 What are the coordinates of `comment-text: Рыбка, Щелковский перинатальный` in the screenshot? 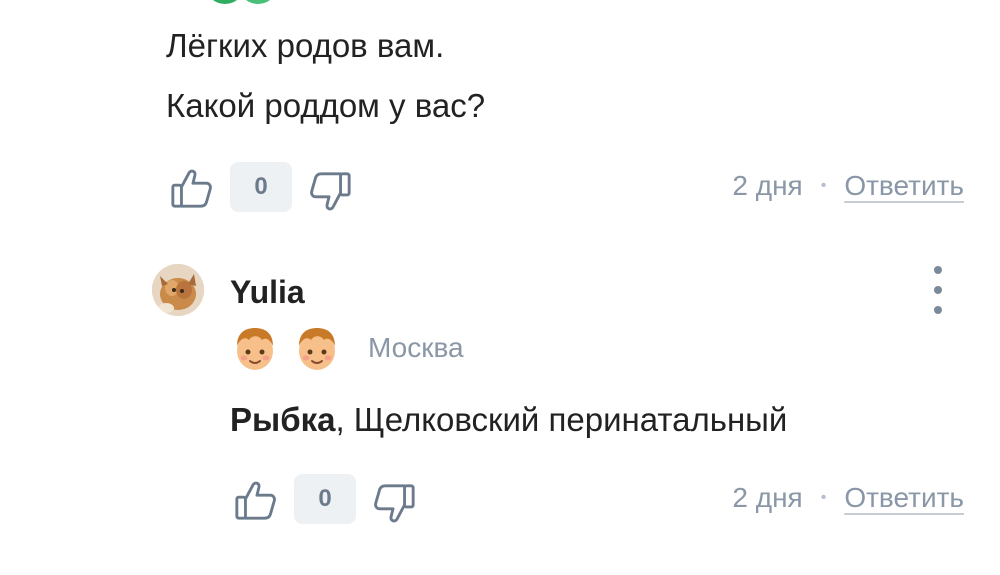 It's located at (508, 420).